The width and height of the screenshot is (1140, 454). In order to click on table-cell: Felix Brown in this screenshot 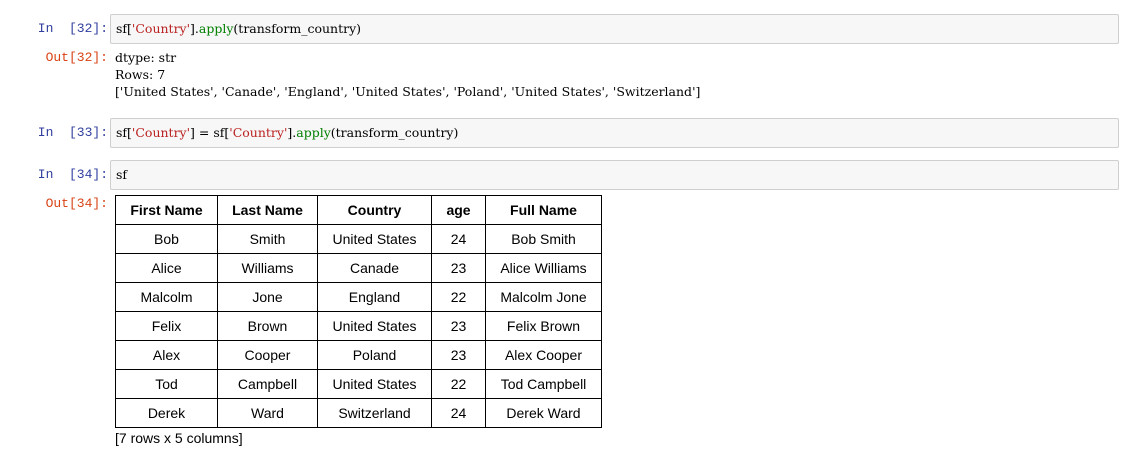, I will do `click(543, 326)`.